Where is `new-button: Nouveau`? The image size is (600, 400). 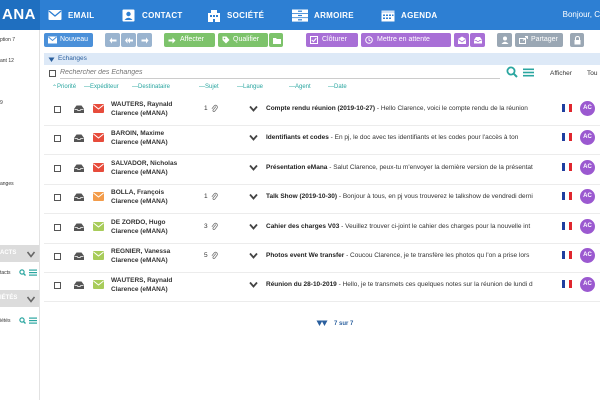 new-button: Nouveau is located at coordinates (68, 40).